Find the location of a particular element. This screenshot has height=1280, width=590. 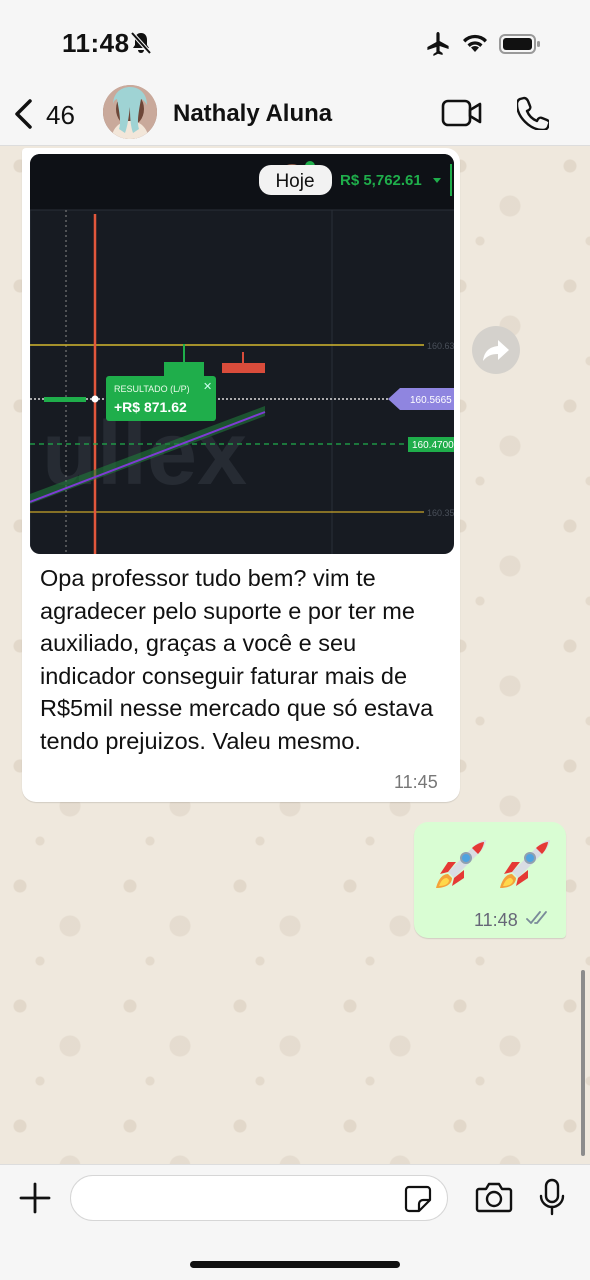

status-time: 11:48 is located at coordinates (96, 43).